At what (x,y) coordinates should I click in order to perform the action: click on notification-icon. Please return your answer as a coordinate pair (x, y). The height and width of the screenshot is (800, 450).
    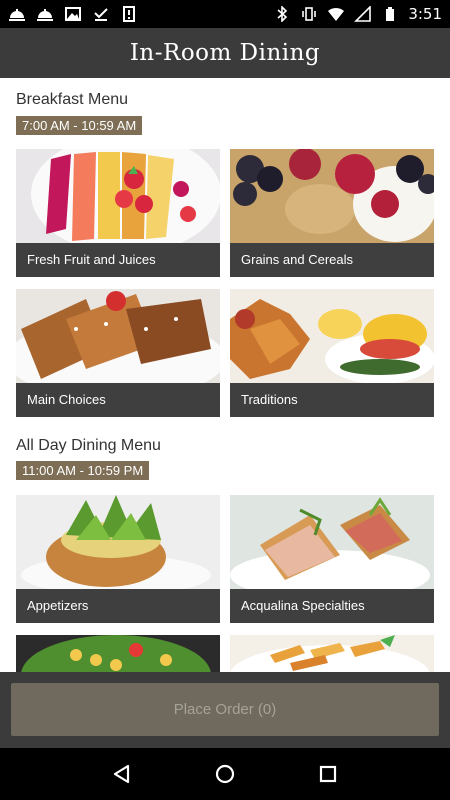
    Looking at the image, I should click on (129, 14).